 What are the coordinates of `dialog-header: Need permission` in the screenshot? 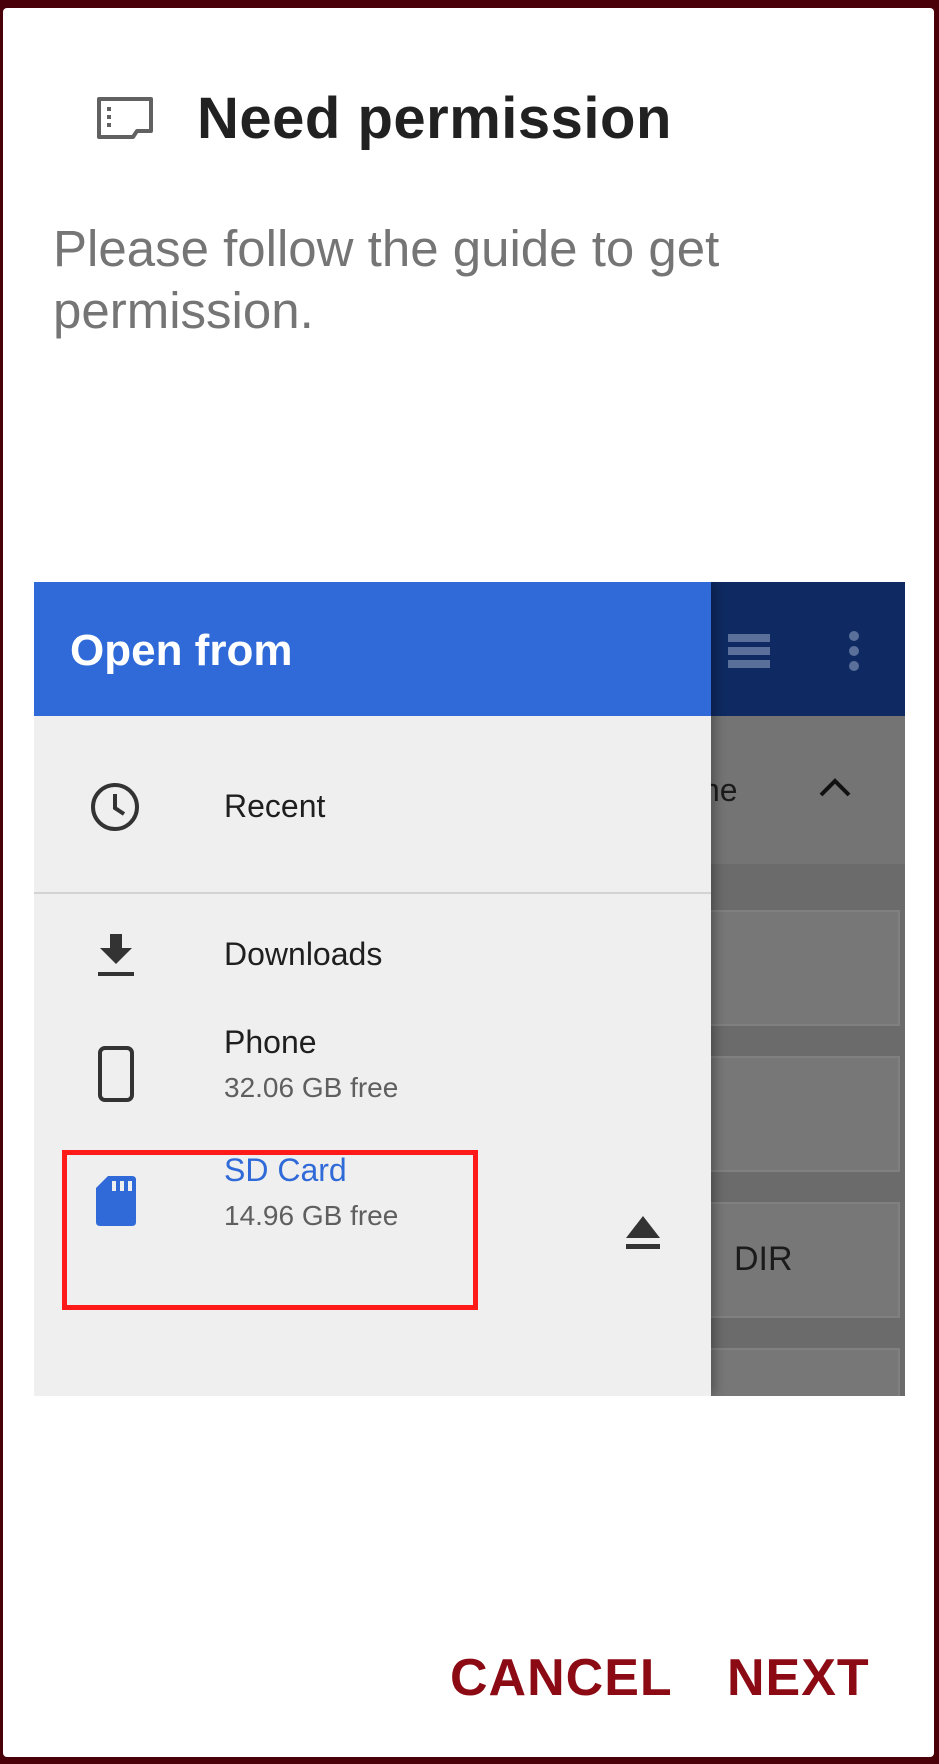 It's located at (382, 118).